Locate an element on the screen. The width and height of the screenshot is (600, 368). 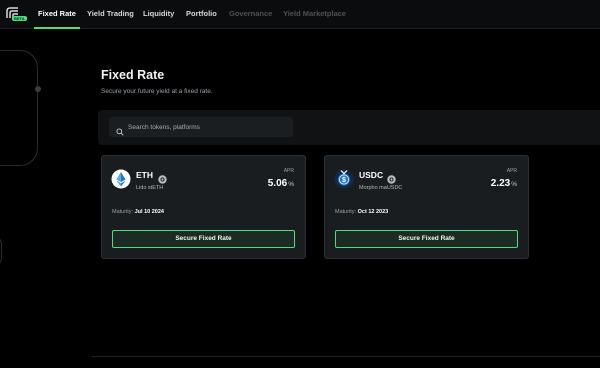
nav-governance: Governance is located at coordinates (250, 14).